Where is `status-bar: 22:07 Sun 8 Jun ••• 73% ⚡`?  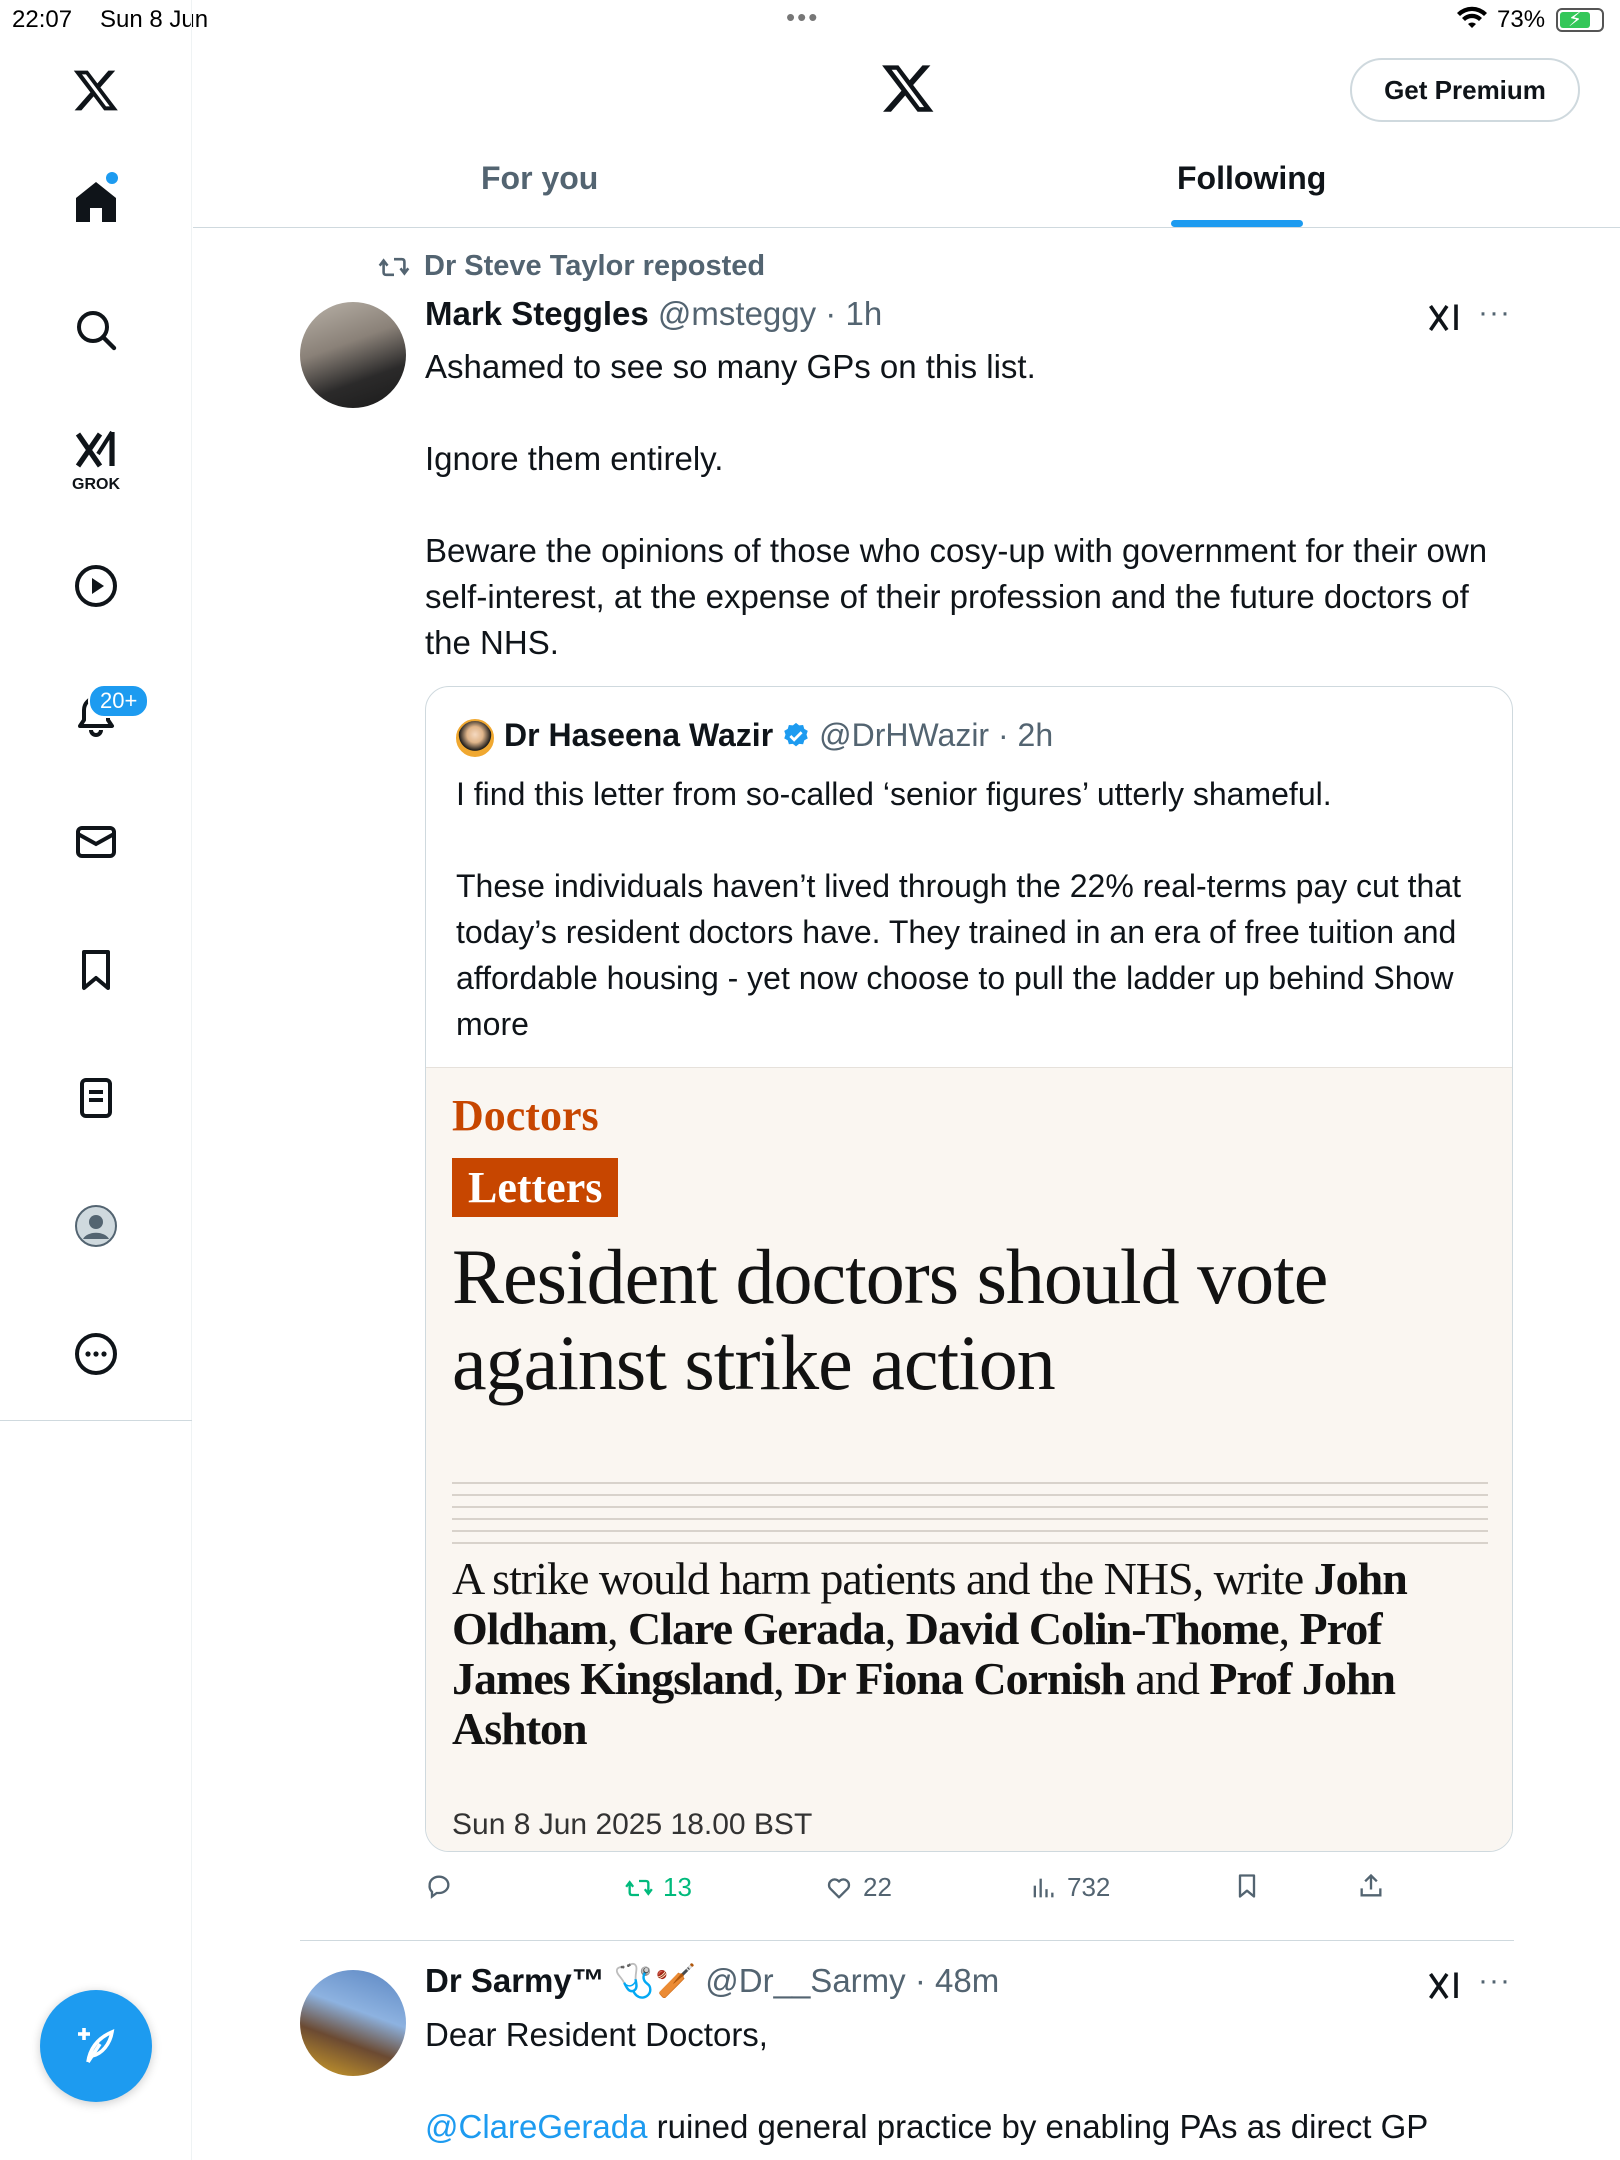
status-bar: 22:07 Sun 8 Jun ••• 73% ⚡ is located at coordinates (810, 20).